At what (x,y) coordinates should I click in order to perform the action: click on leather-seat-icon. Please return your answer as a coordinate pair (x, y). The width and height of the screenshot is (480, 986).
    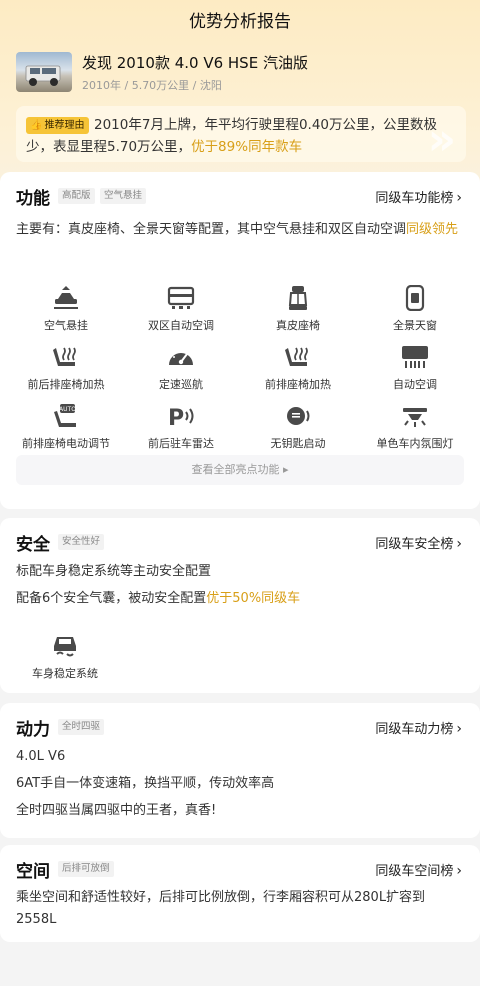
    Looking at the image, I should click on (298, 298).